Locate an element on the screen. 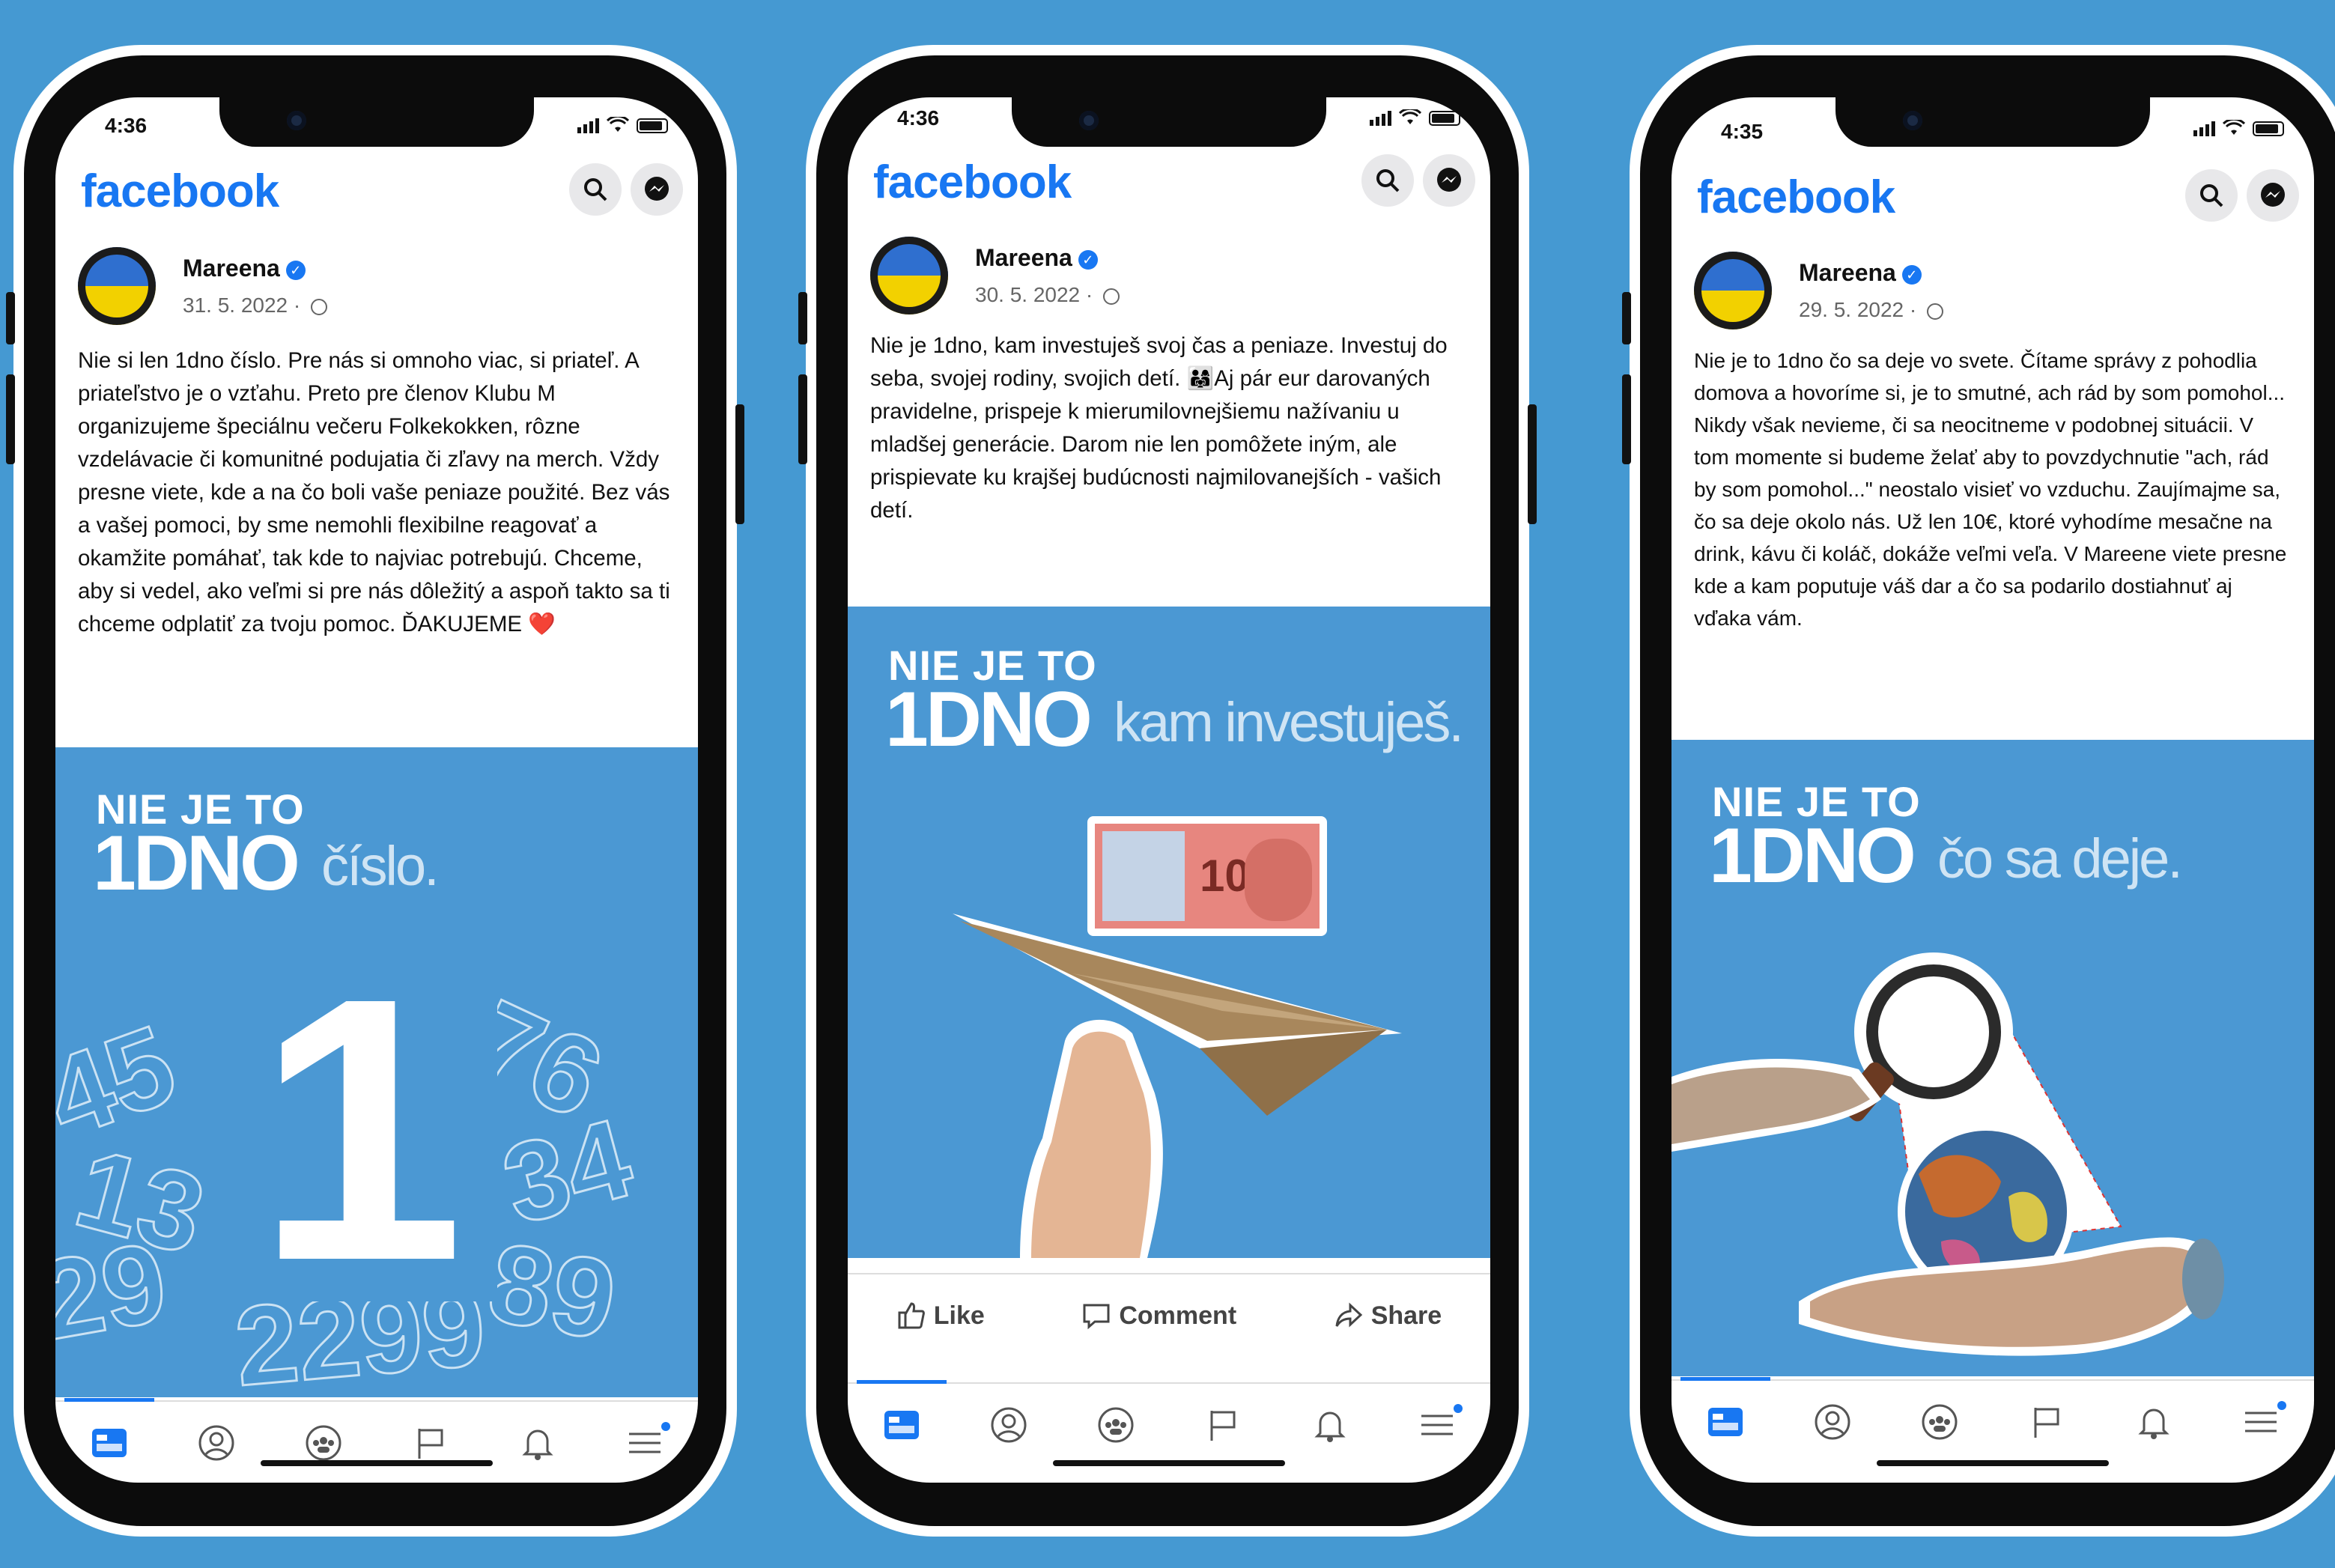  share-icon is located at coordinates (1348, 1315).